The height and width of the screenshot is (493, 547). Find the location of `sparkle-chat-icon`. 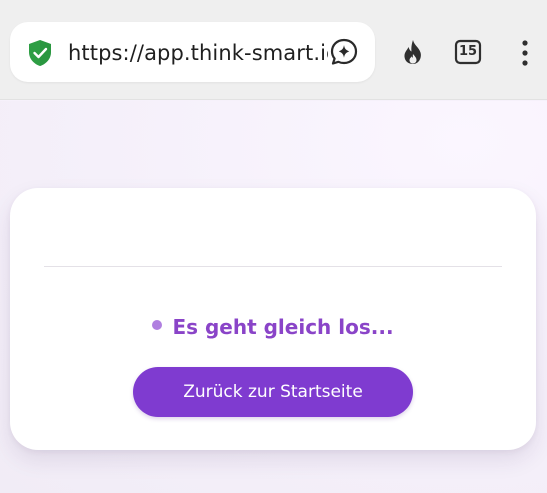

sparkle-chat-icon is located at coordinates (344, 52).